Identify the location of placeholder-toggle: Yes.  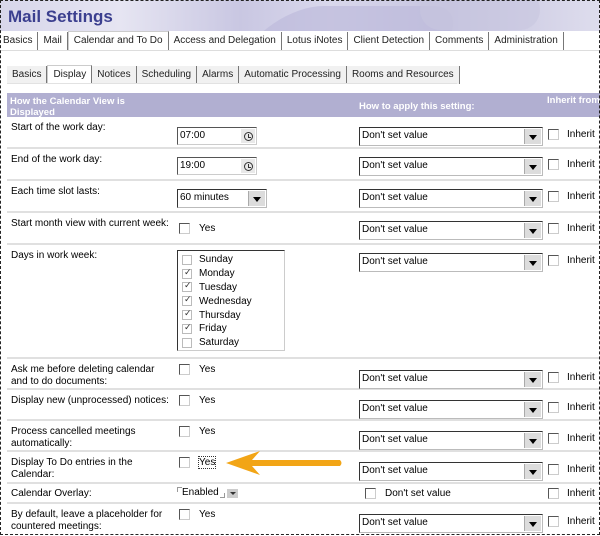
(197, 514).